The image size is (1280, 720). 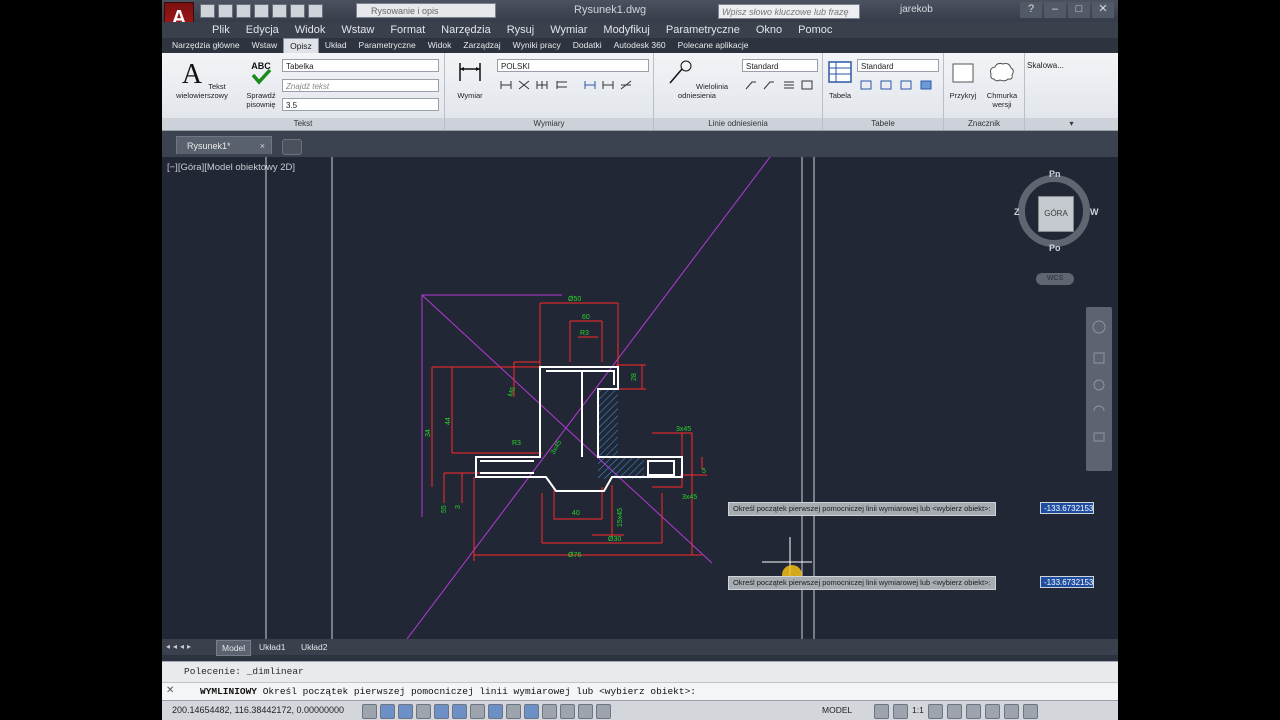 I want to click on revision-cloud-button: Chmurka wersji, so click(x=1002, y=84).